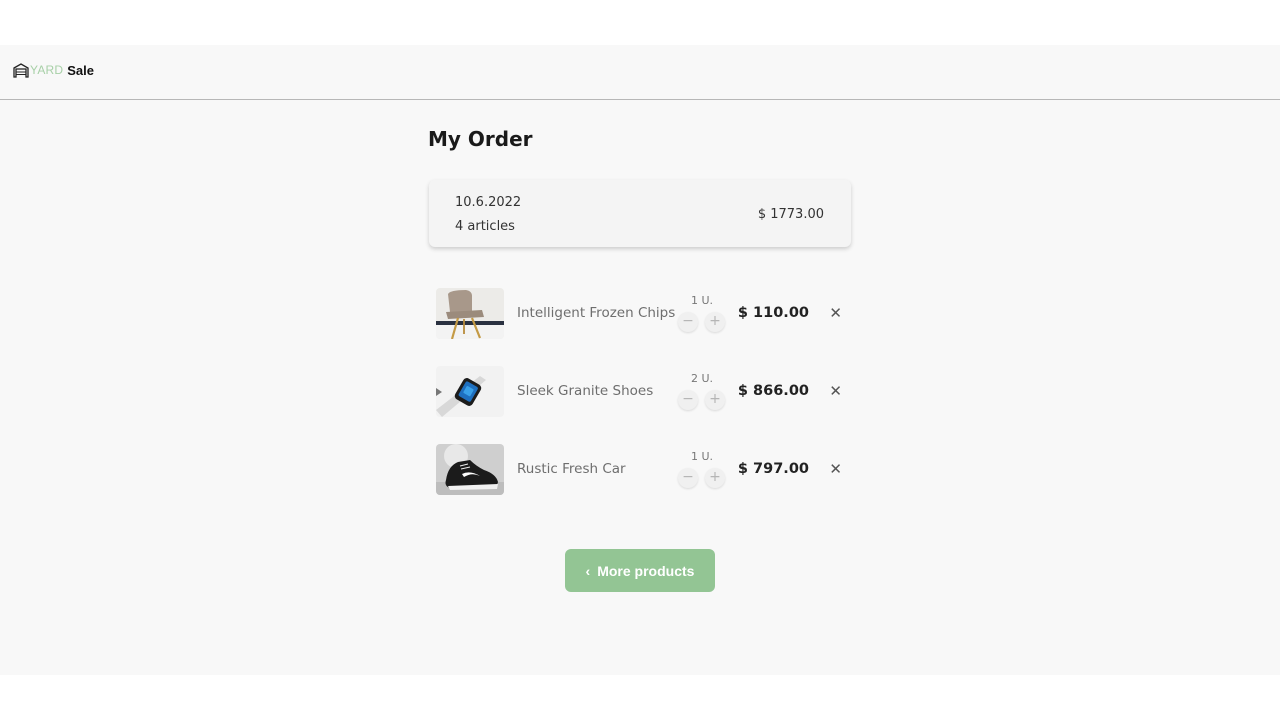  Describe the element at coordinates (596, 313) in the screenshot. I see `item-name: Intelligent Frozen Chips` at that location.